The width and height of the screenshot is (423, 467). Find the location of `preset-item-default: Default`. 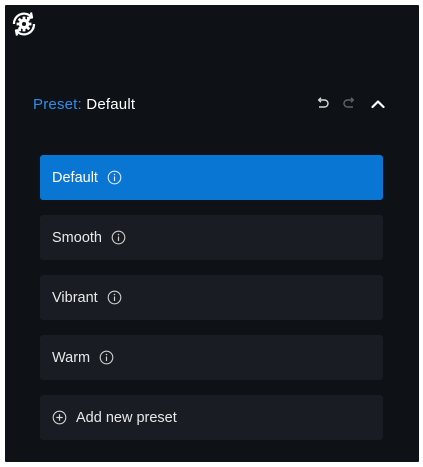

preset-item-default: Default is located at coordinates (211, 177).